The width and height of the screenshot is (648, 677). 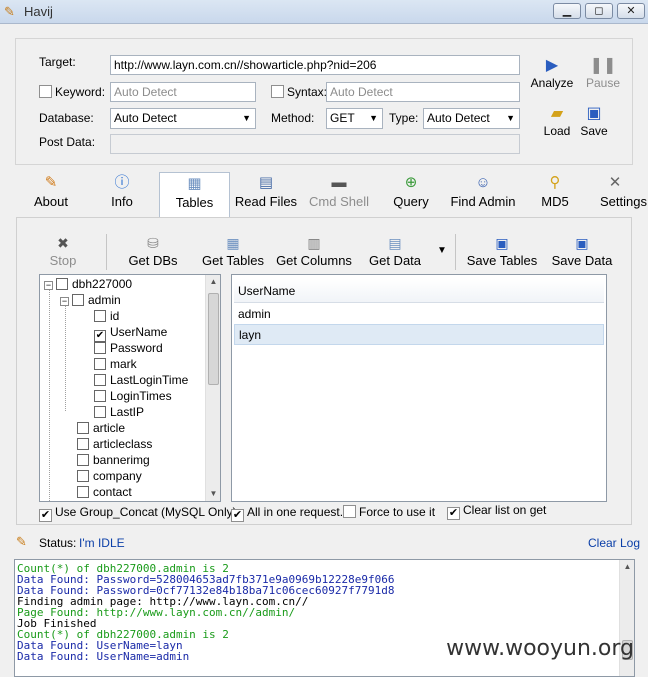 I want to click on table-name: bannerimg, so click(x=121, y=460).